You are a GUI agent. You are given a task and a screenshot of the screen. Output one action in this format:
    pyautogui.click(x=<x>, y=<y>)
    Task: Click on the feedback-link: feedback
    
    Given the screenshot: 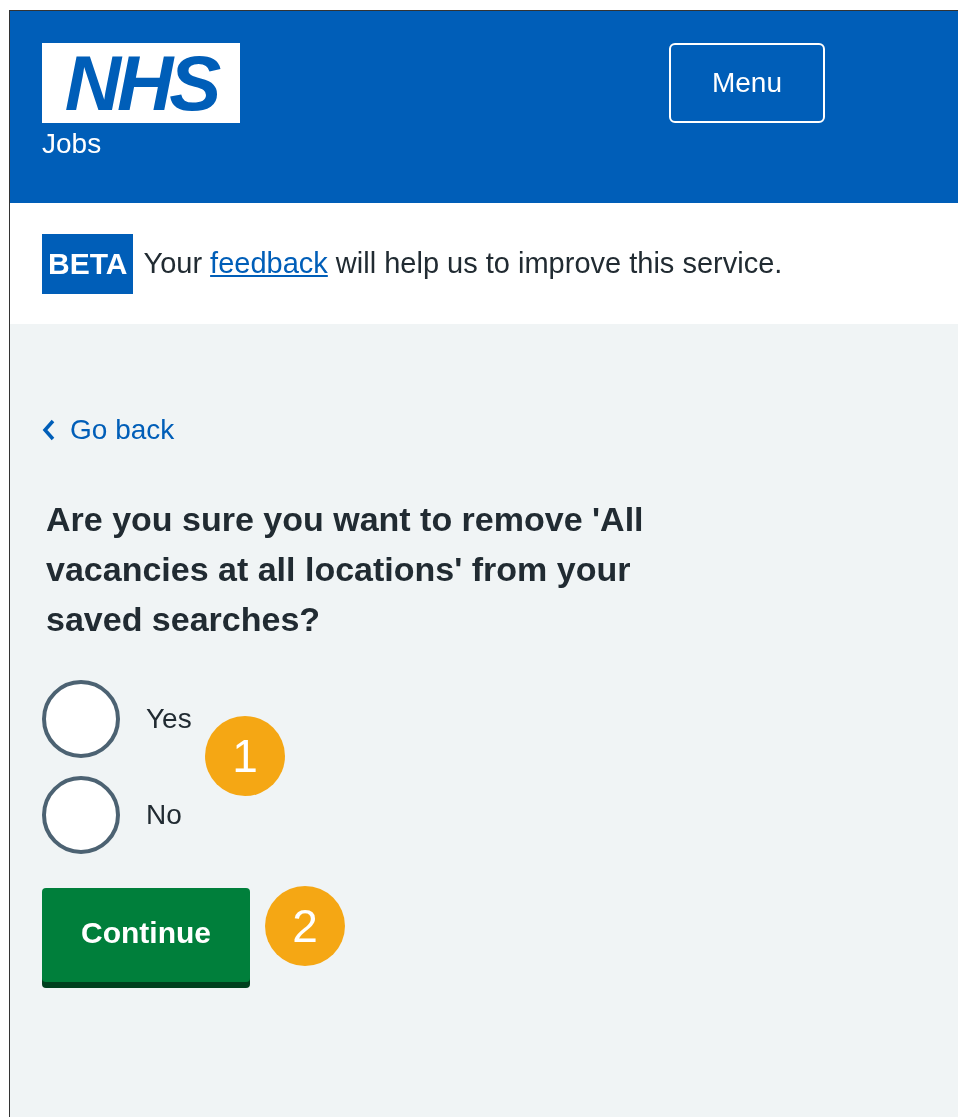 What is the action you would take?
    pyautogui.click(x=269, y=262)
    